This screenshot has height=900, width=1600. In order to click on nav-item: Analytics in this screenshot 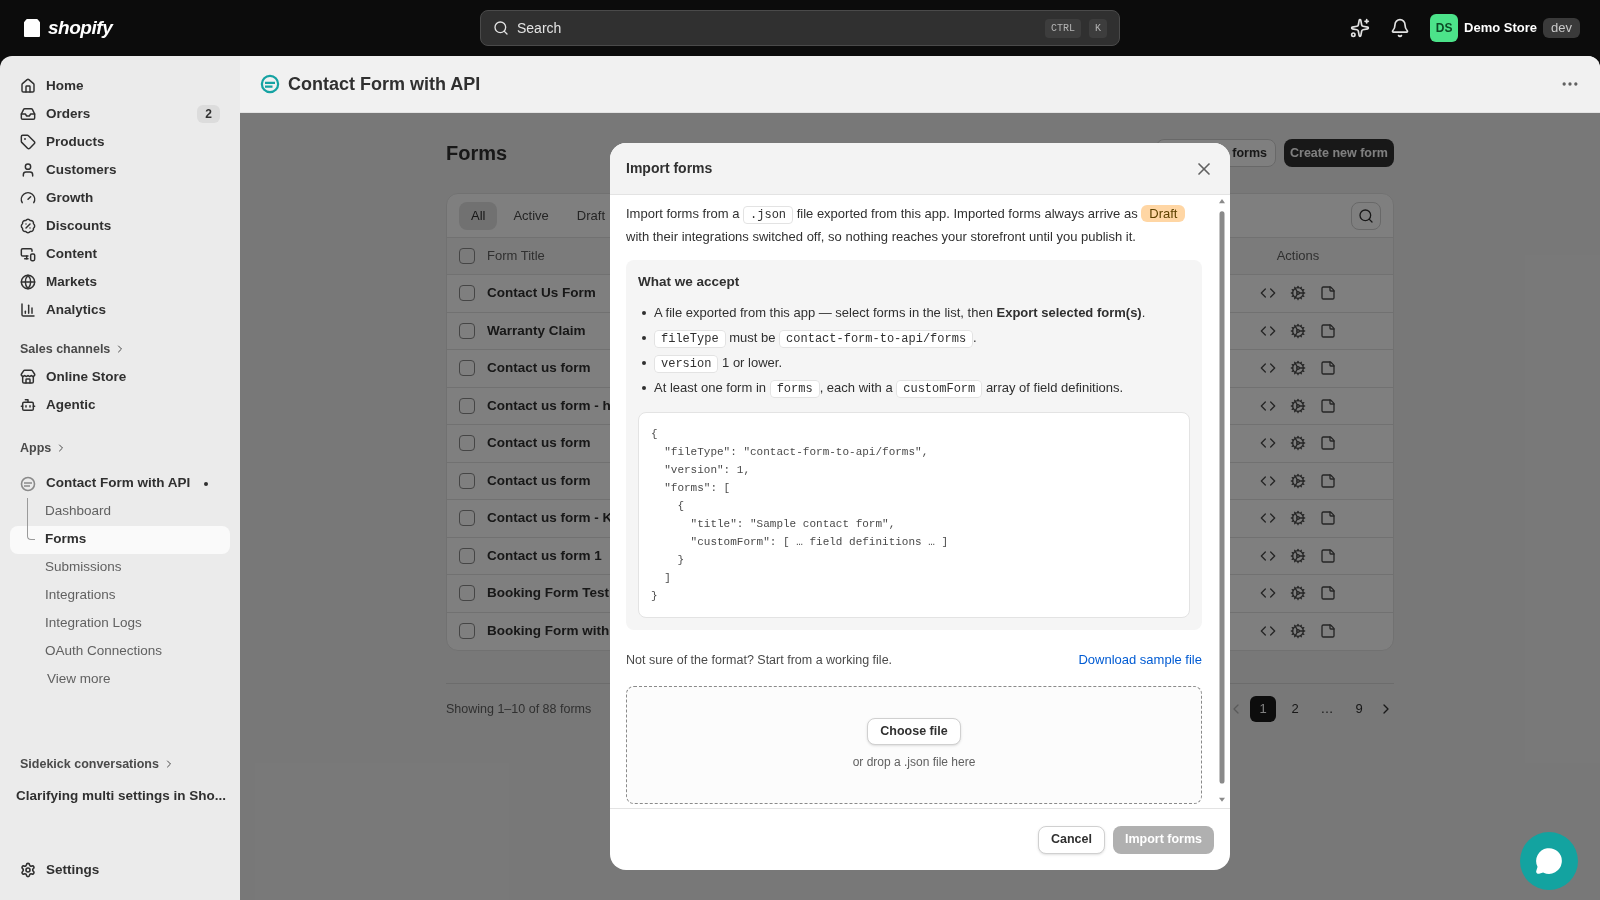, I will do `click(120, 310)`.